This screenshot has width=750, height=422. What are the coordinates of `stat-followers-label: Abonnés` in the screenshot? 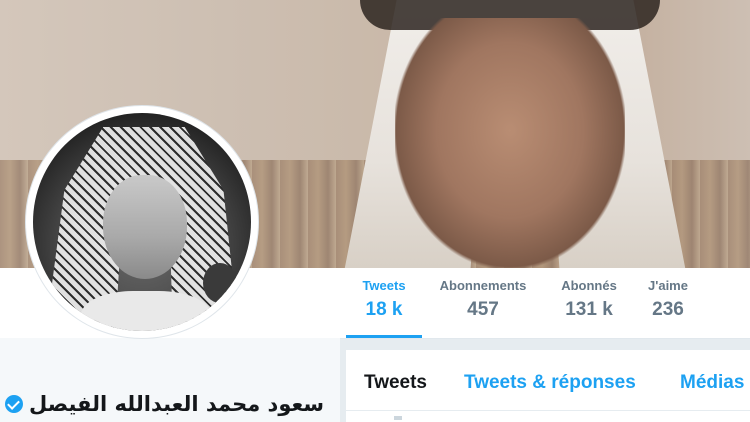 It's located at (589, 285).